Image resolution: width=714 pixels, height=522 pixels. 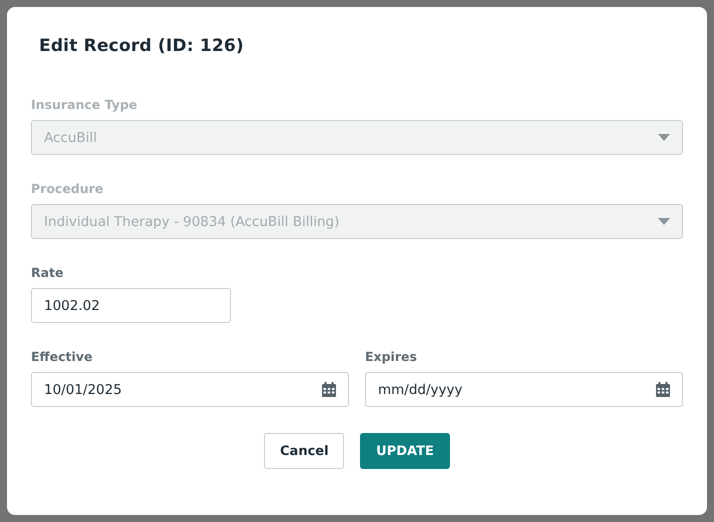 What do you see at coordinates (190, 389) in the screenshot?
I see `date-field: 10/01/2025` at bounding box center [190, 389].